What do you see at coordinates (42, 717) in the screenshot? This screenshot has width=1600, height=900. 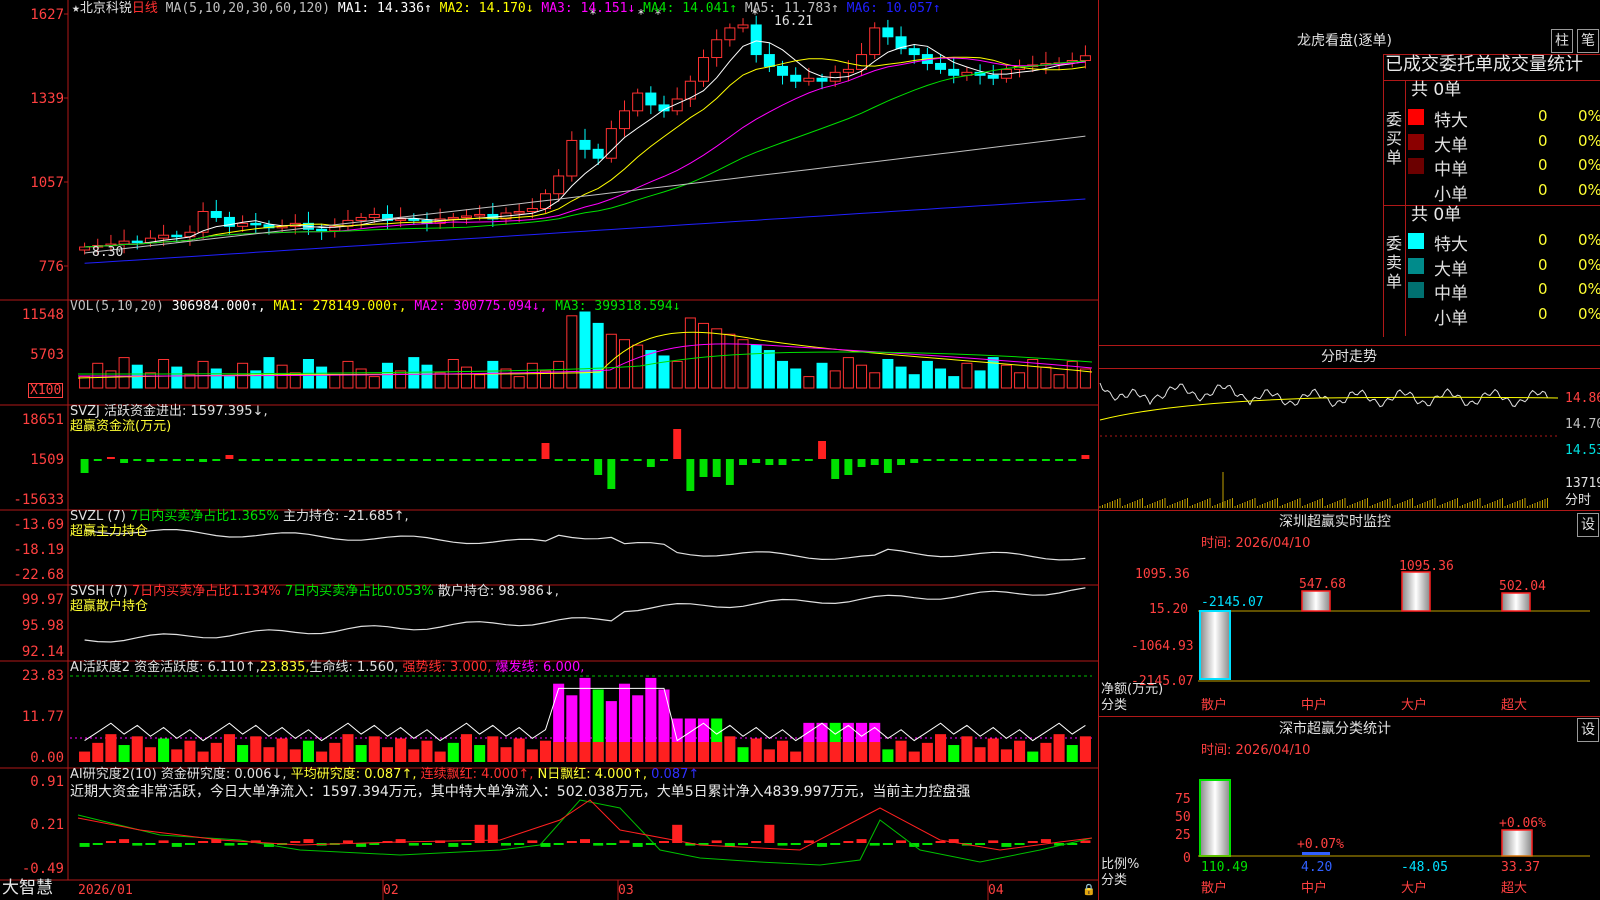 I see `ai-activity-y-label: 11.77` at bounding box center [42, 717].